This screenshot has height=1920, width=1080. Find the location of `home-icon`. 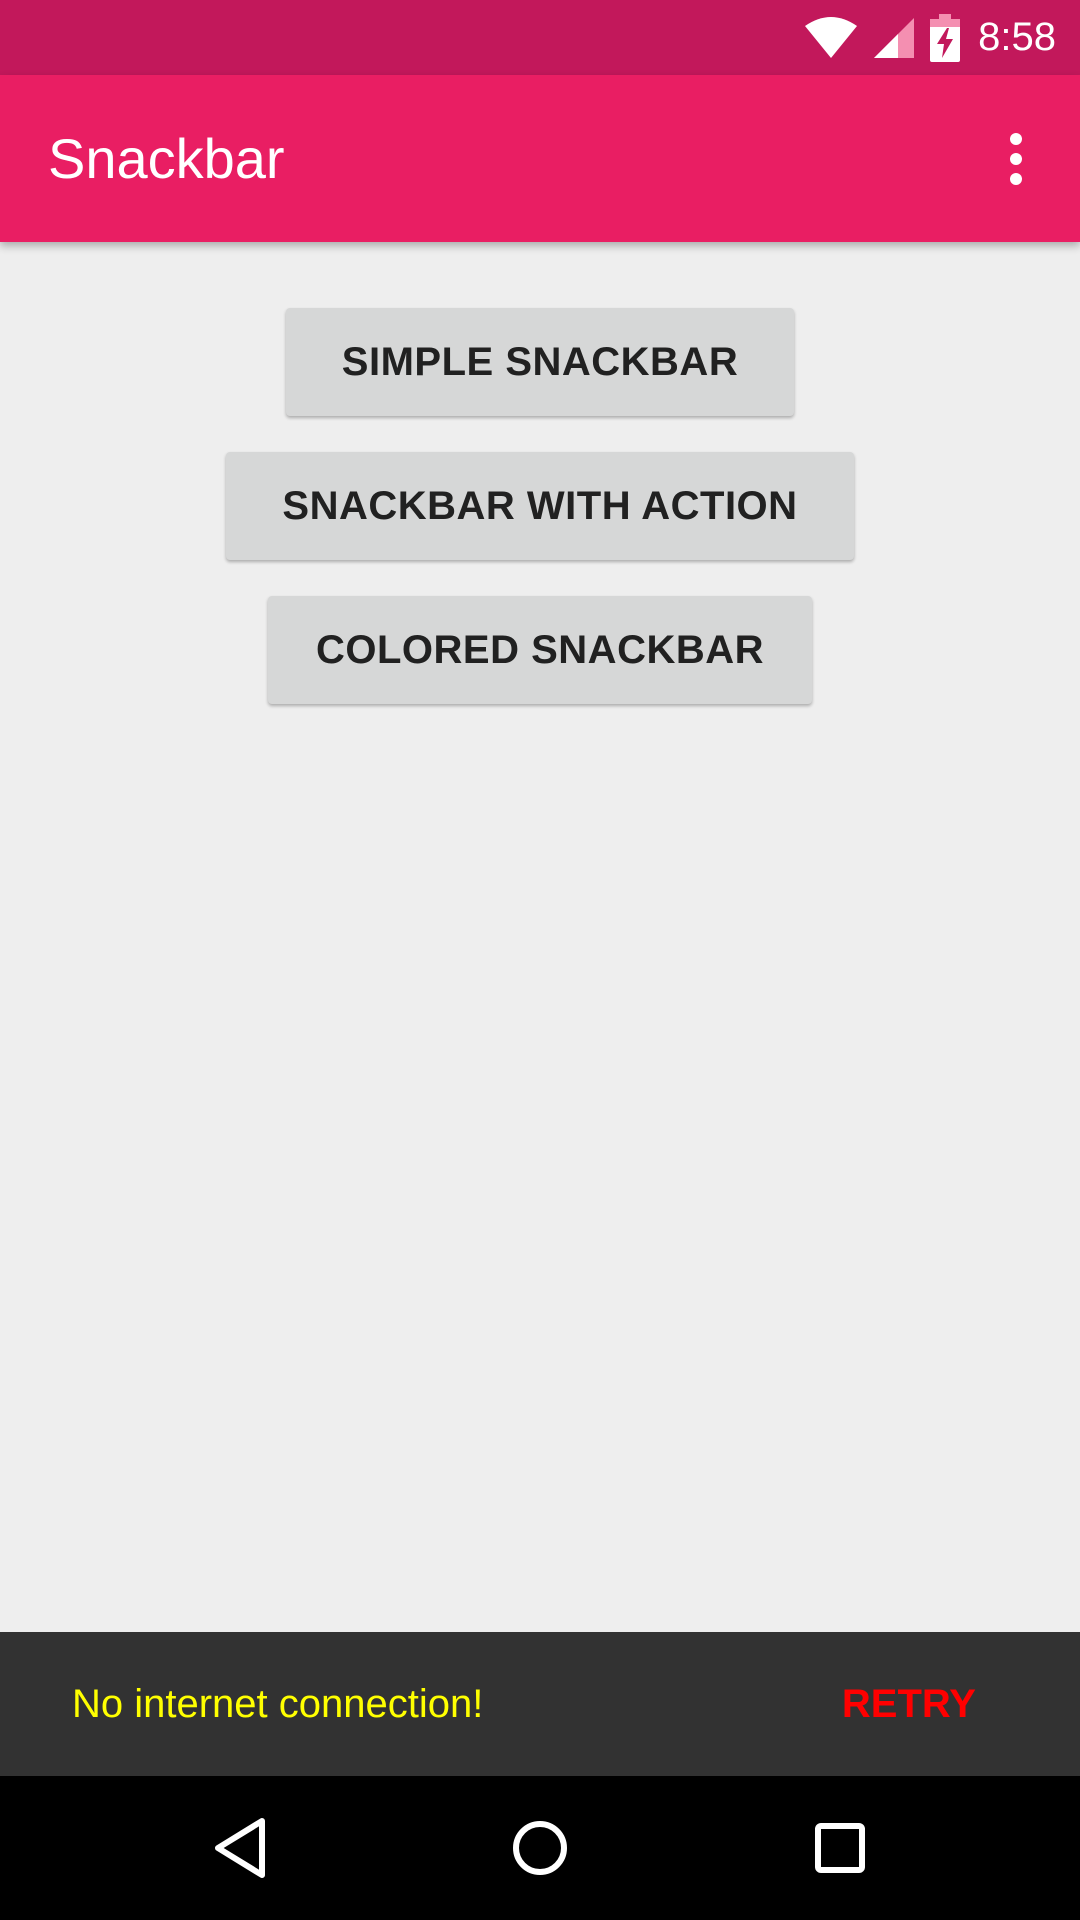

home-icon is located at coordinates (540, 1848).